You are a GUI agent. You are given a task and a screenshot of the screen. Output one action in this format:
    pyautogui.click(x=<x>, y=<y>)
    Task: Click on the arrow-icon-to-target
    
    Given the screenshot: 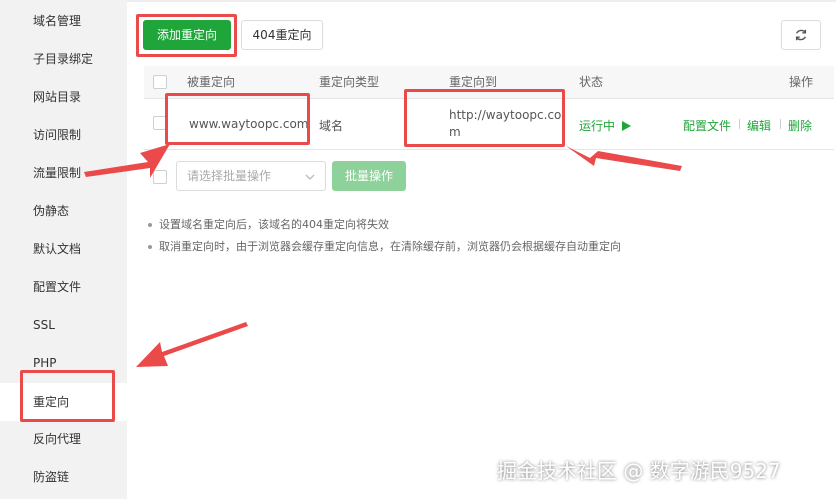 What is the action you would take?
    pyautogui.click(x=624, y=158)
    